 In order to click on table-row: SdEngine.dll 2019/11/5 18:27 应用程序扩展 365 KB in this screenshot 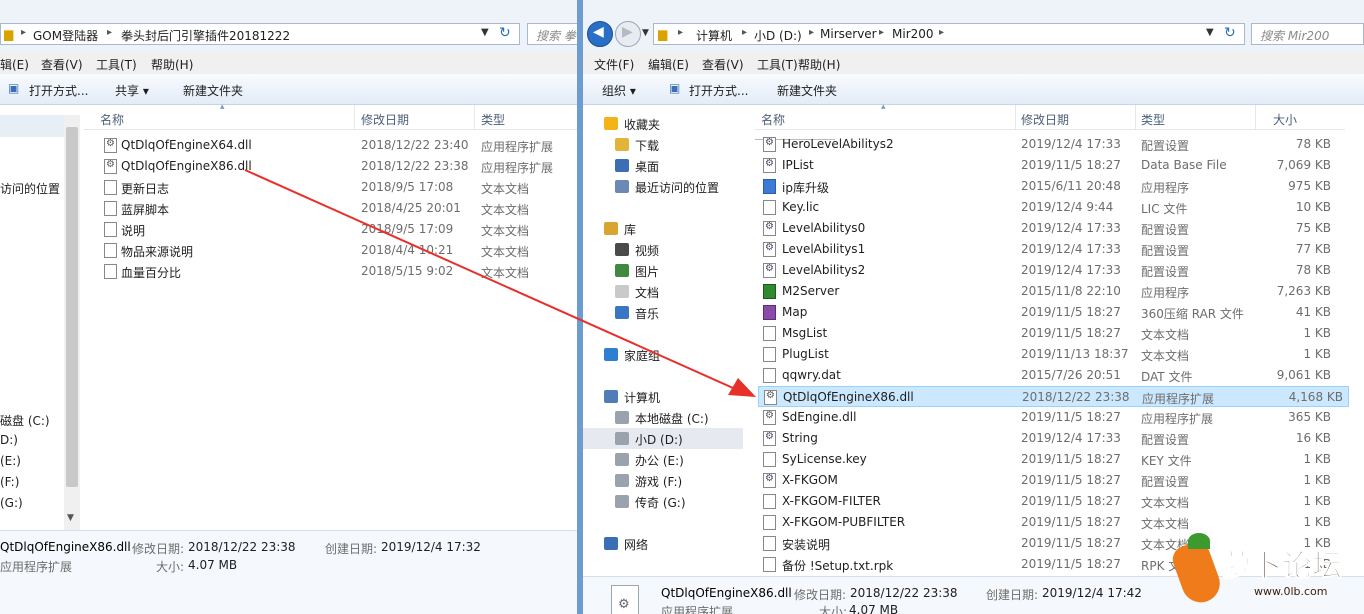, I will do `click(1044, 417)`.